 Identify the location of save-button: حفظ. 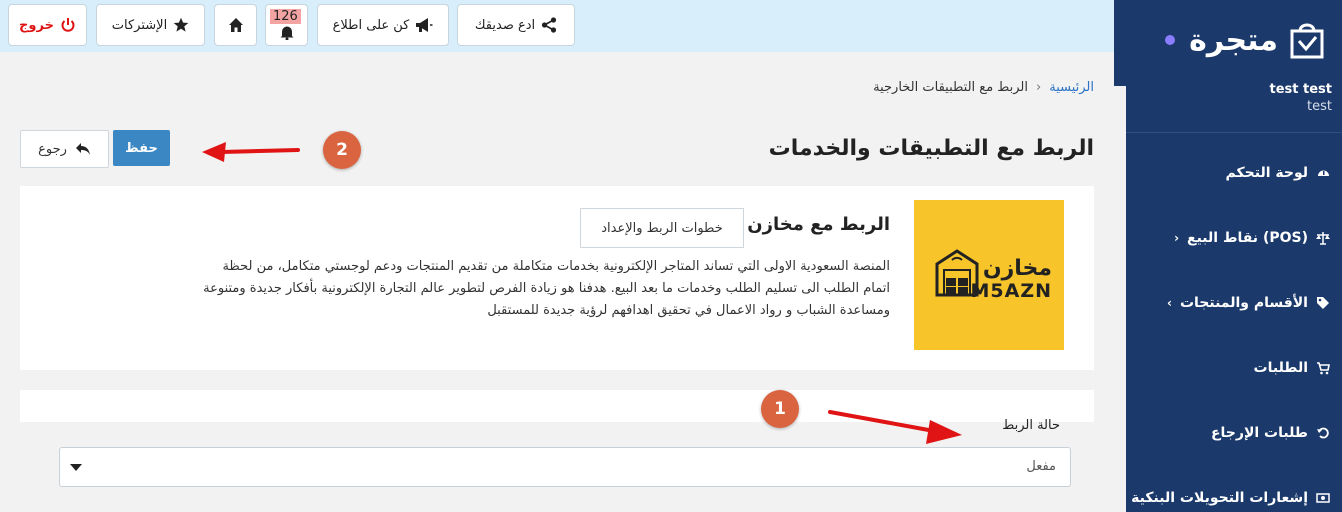
(141, 148).